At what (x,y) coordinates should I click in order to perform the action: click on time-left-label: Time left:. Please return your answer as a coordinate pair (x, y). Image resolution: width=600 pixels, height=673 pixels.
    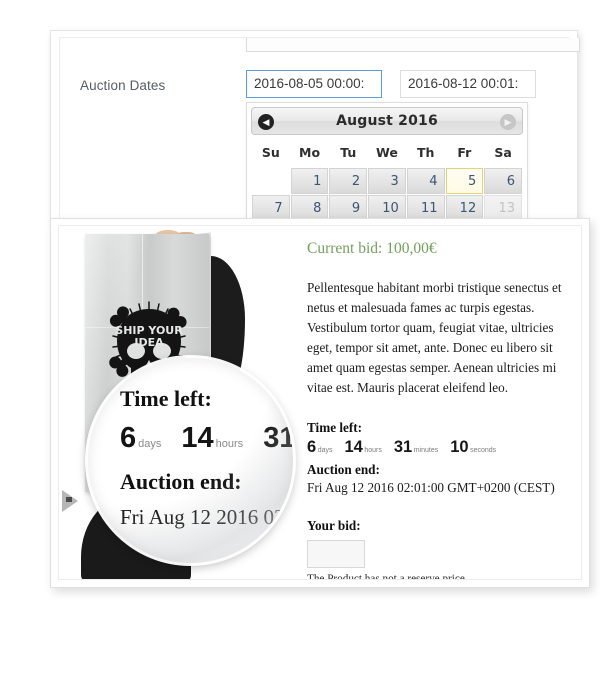
    Looking at the image, I should click on (335, 428).